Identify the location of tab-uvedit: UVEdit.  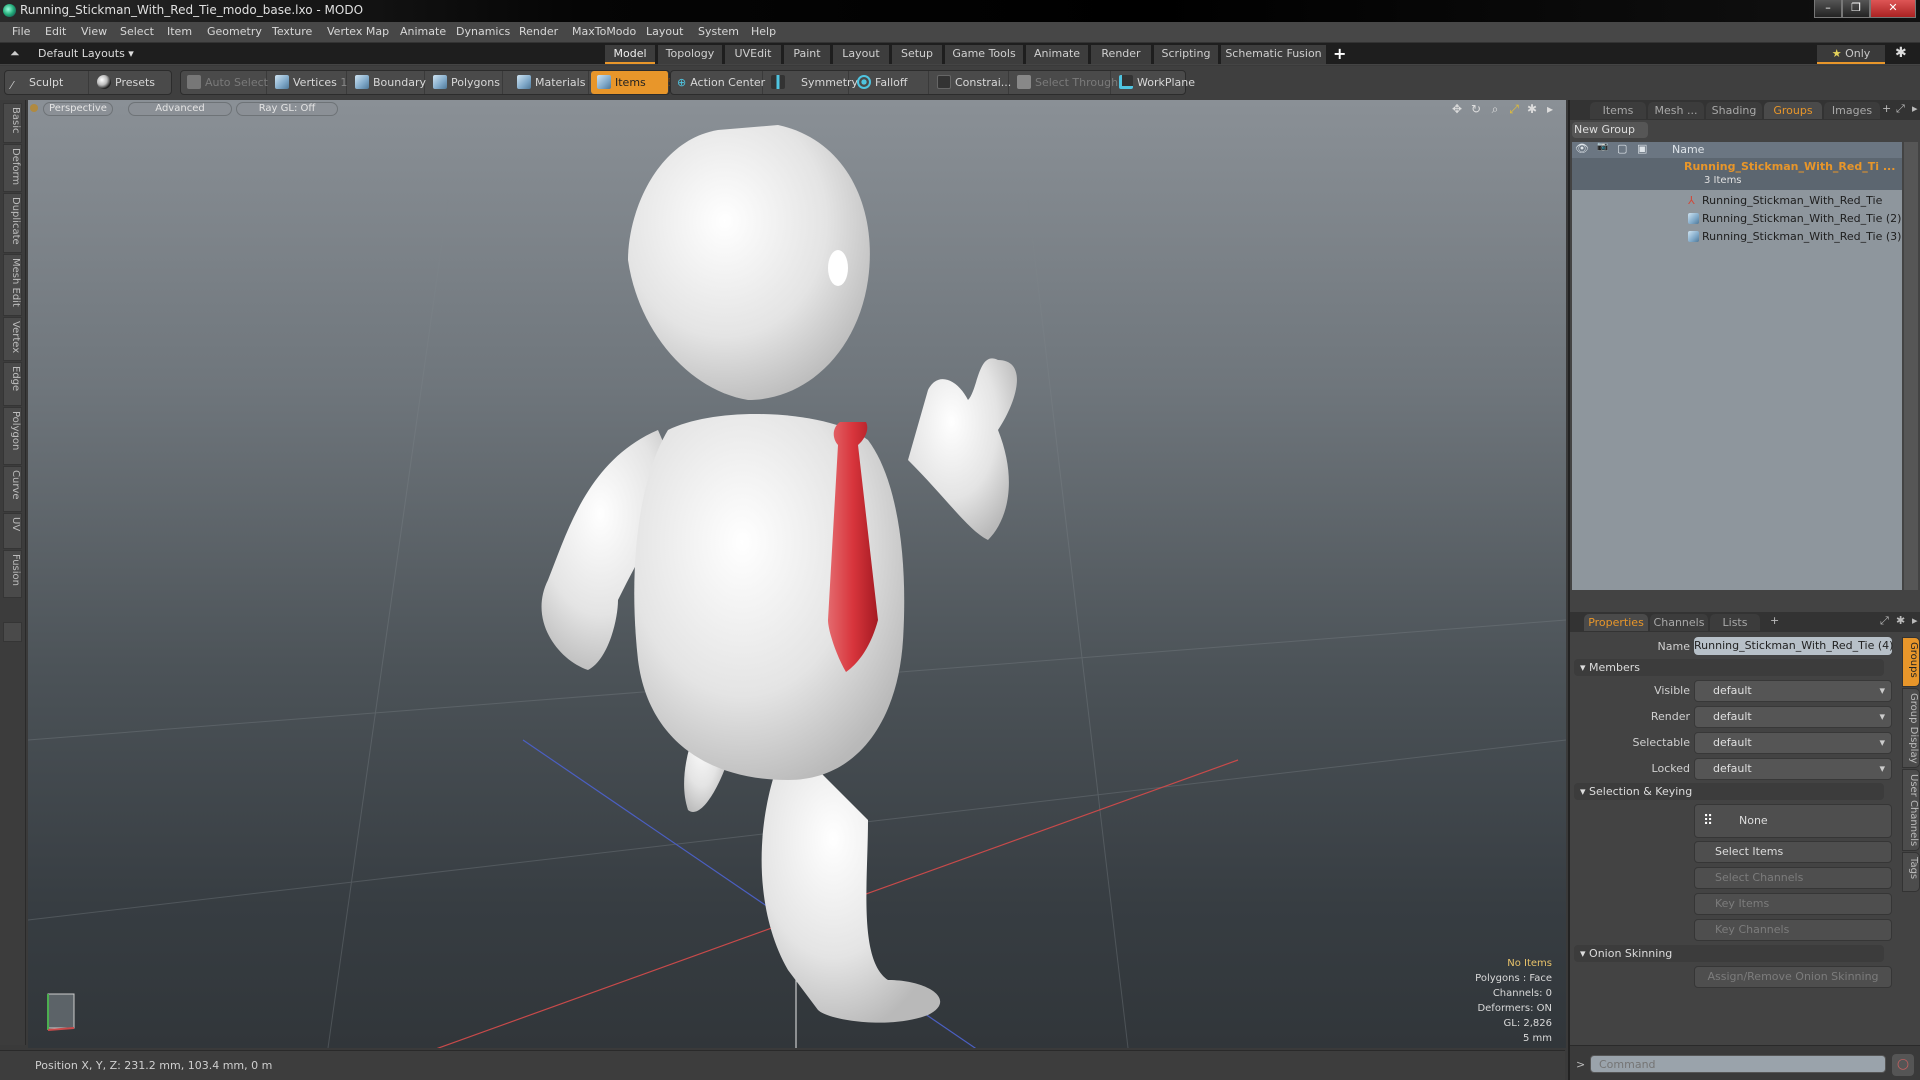
(753, 54).